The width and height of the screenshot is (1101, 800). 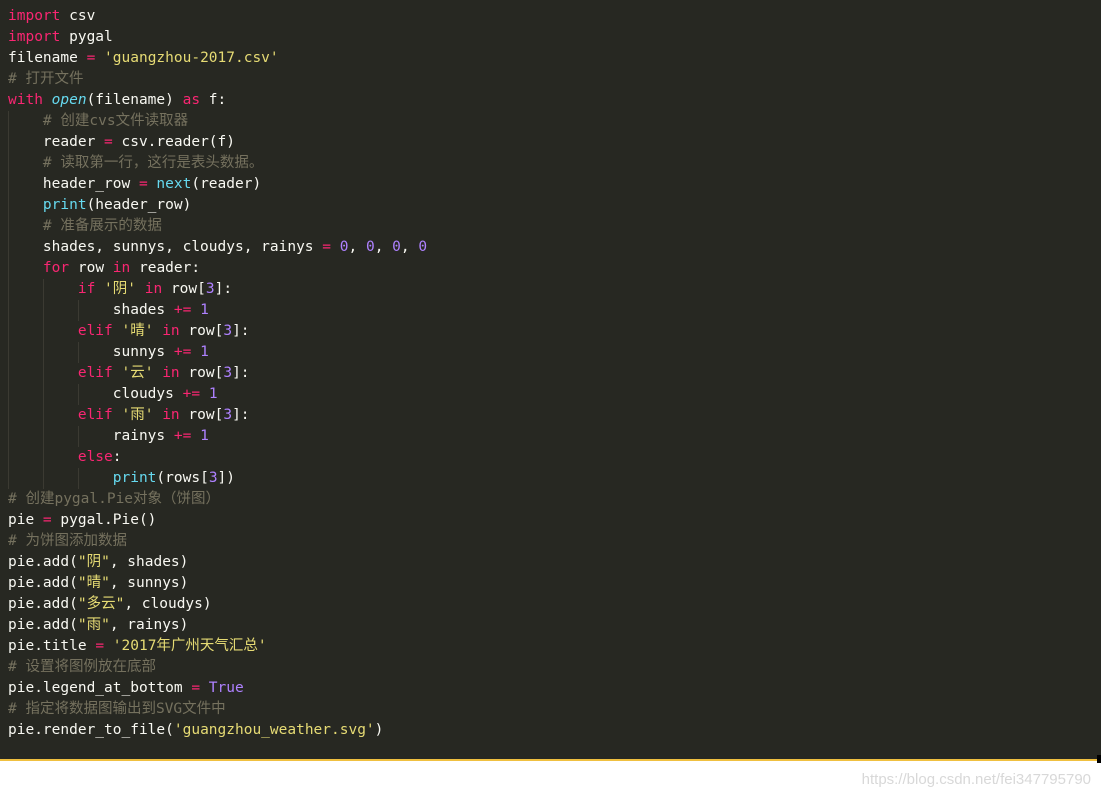 I want to click on watermark: https://blog.csdn.net/fei347795790, so click(x=976, y=779).